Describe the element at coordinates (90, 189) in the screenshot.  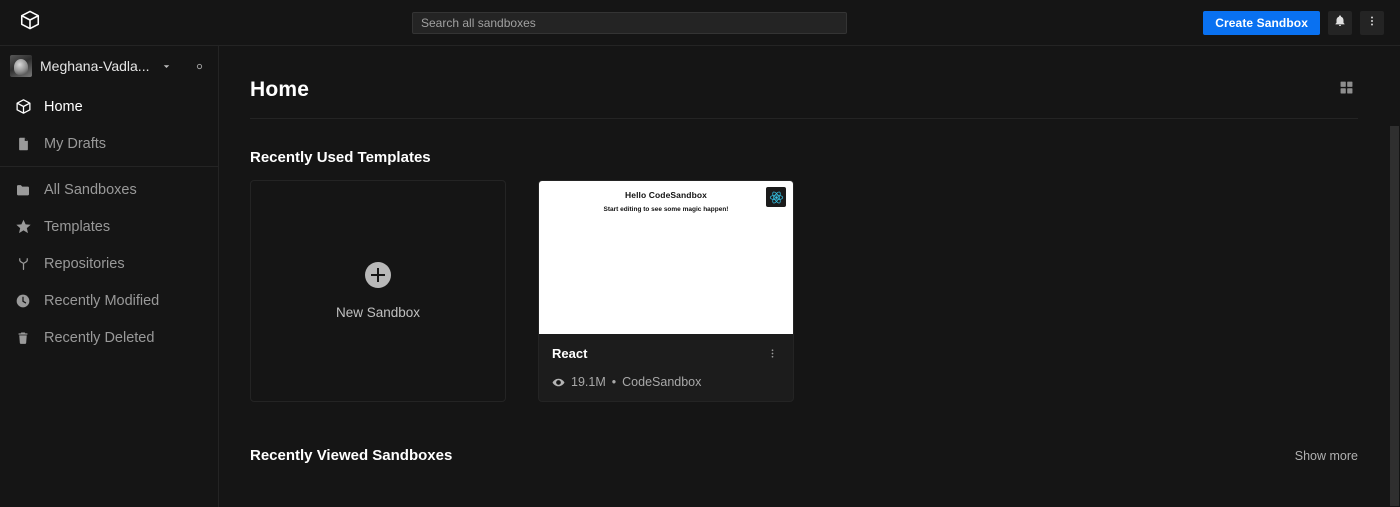
I see `sidebar-item-label: All Sandboxes` at that location.